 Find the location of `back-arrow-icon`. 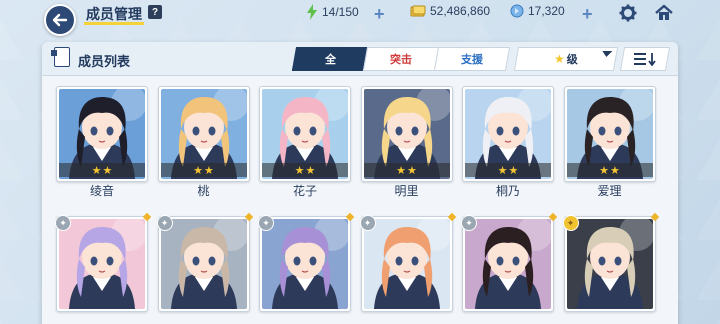

back-arrow-icon is located at coordinates (60, 20).